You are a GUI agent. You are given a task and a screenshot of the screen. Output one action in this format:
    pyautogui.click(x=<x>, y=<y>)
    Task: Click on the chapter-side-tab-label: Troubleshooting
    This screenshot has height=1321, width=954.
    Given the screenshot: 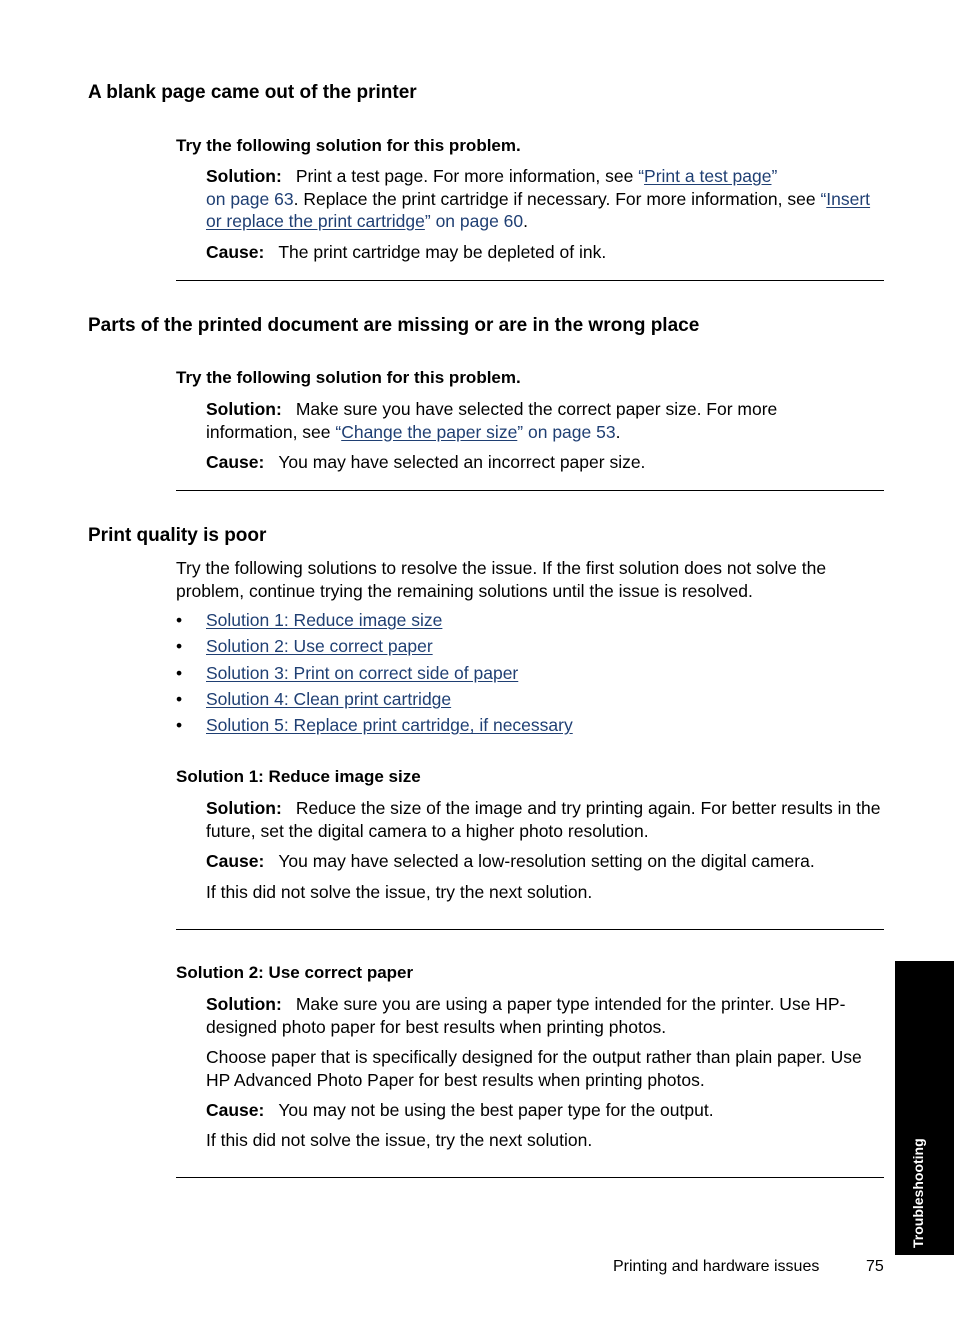 What is the action you would take?
    pyautogui.click(x=918, y=1193)
    